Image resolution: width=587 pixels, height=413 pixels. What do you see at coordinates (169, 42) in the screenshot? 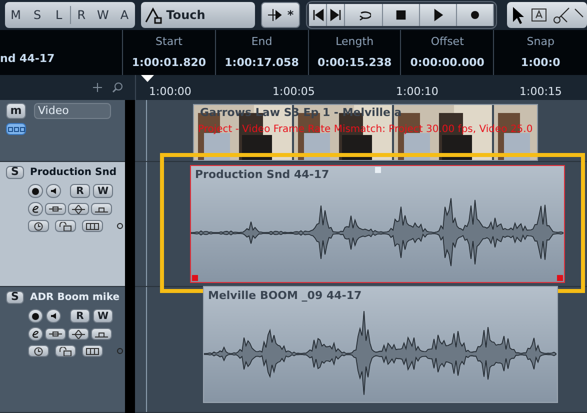
I see `info-label: Start` at bounding box center [169, 42].